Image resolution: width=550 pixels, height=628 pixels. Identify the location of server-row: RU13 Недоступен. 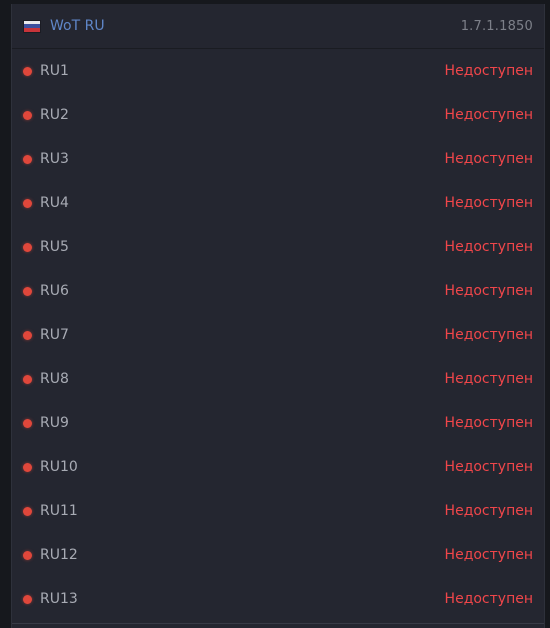
(278, 599).